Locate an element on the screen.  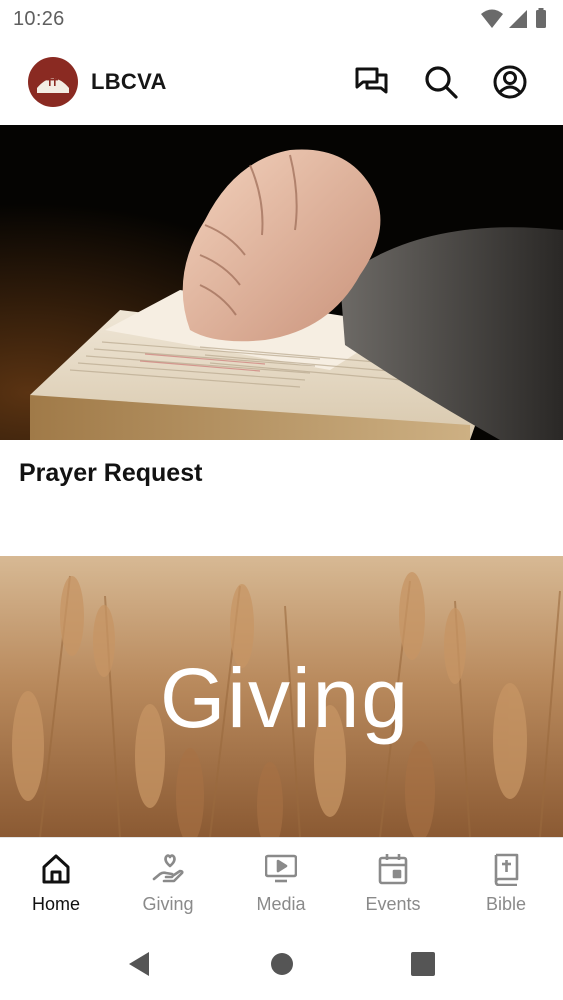
nav-bible: Bible is located at coordinates (506, 882).